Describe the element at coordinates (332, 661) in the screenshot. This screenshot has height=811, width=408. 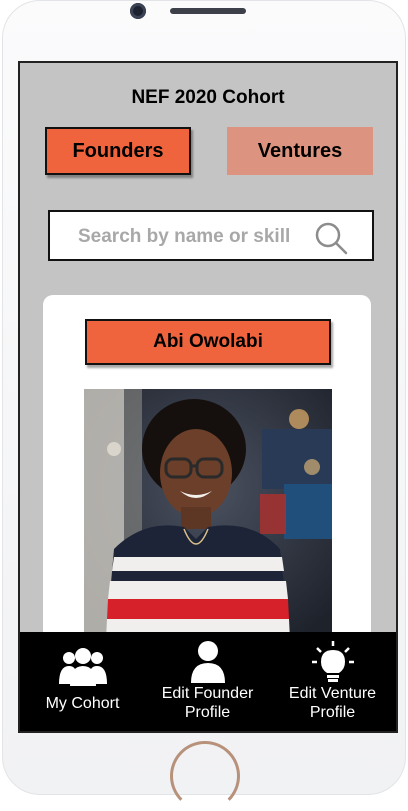
I see `lightbulb-icon` at that location.